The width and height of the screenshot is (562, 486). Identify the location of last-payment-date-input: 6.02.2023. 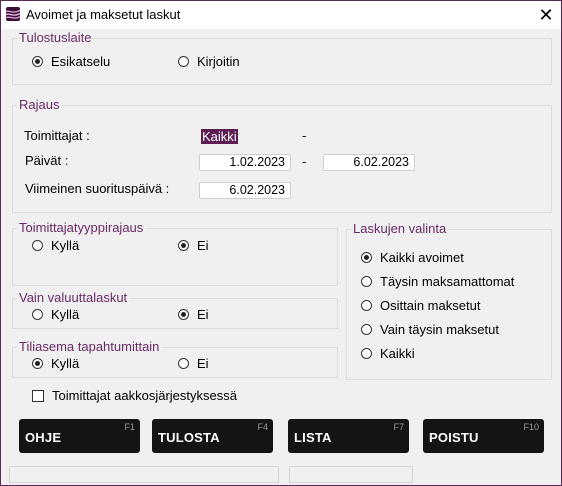
(245, 190).